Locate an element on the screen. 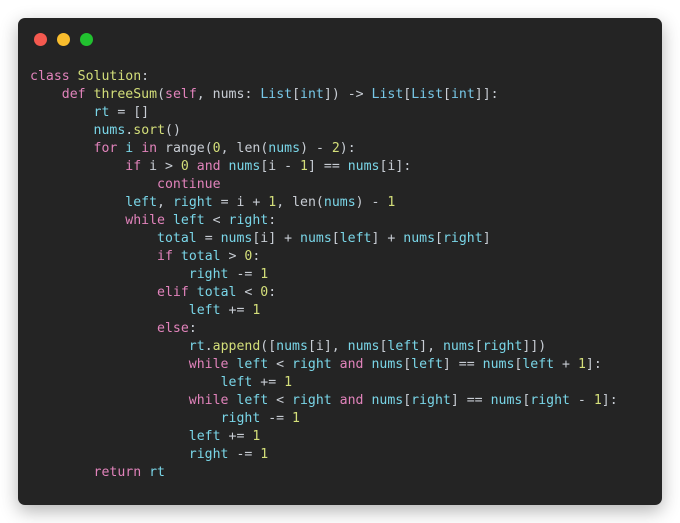 Image resolution: width=680 pixels, height=523 pixels. code-token: , is located at coordinates (204, 94).